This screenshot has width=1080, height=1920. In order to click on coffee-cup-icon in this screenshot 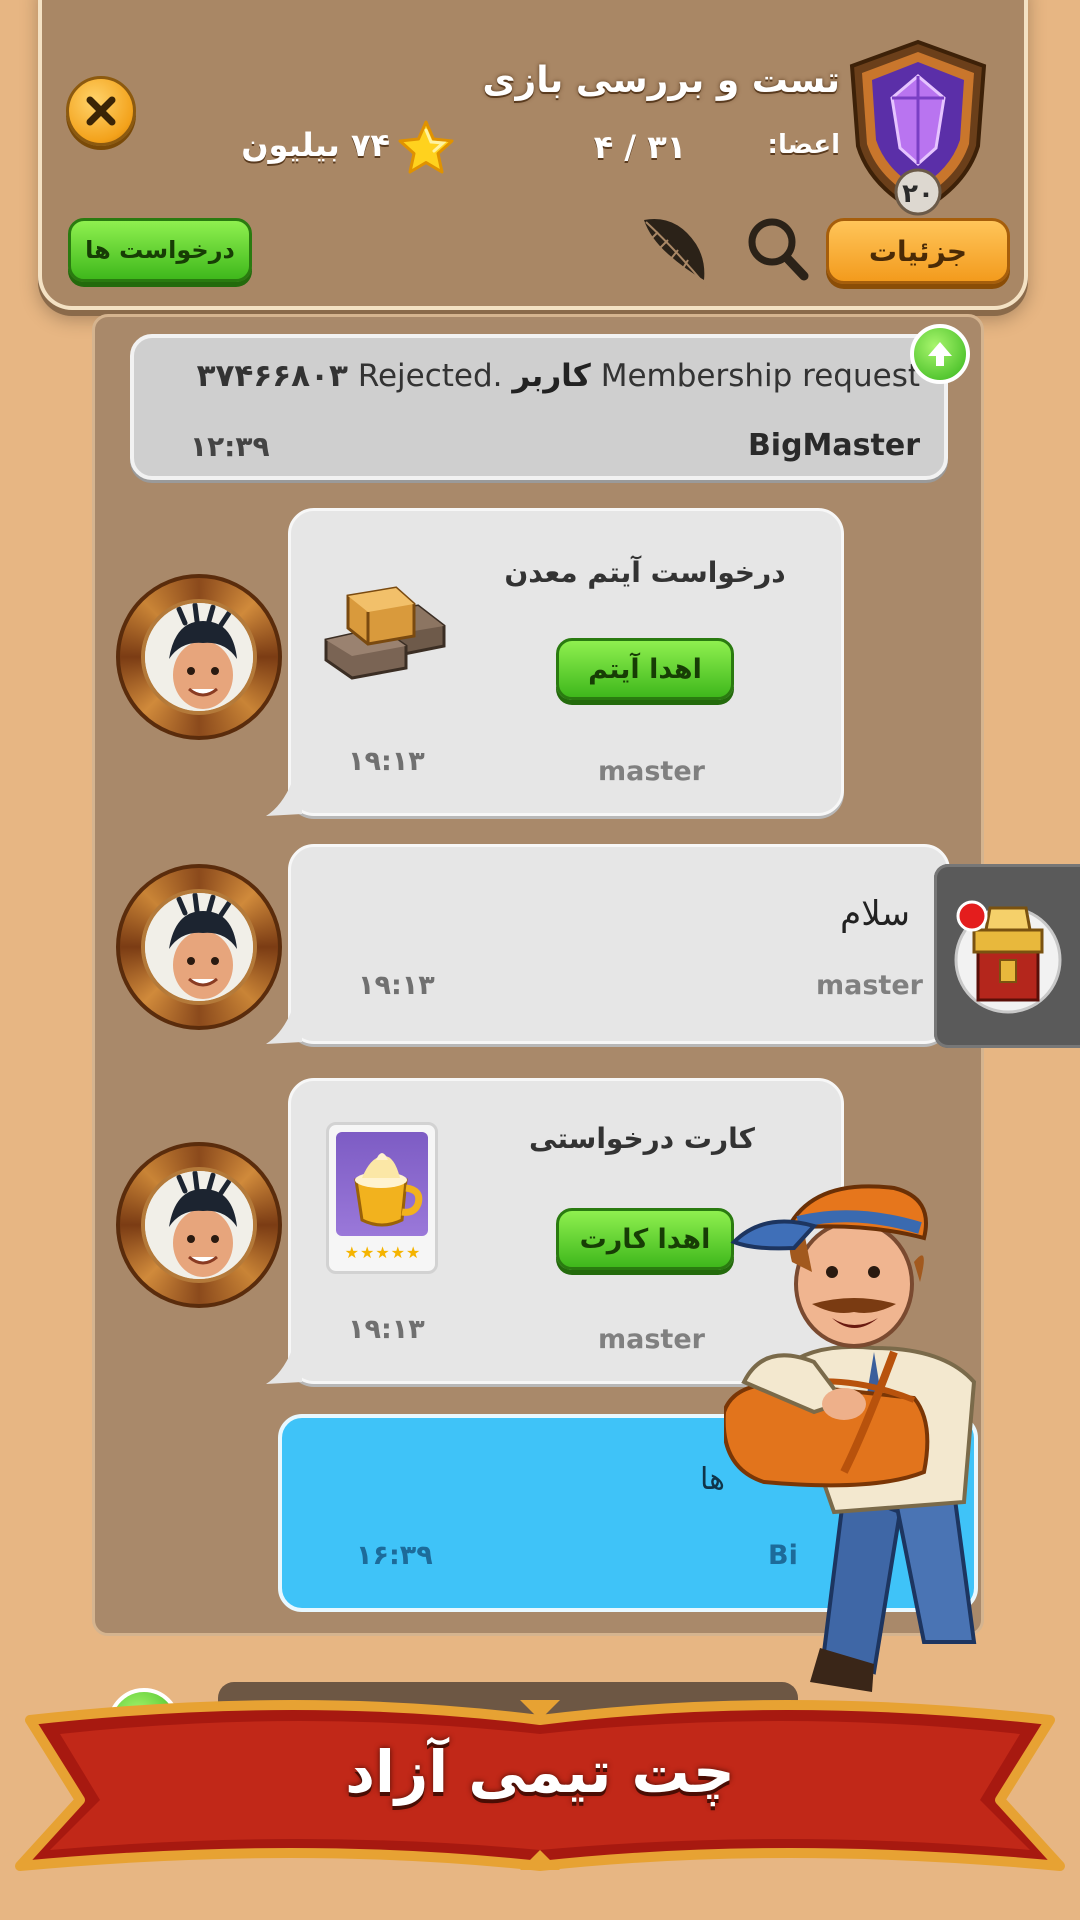, I will do `click(388, 1190)`.